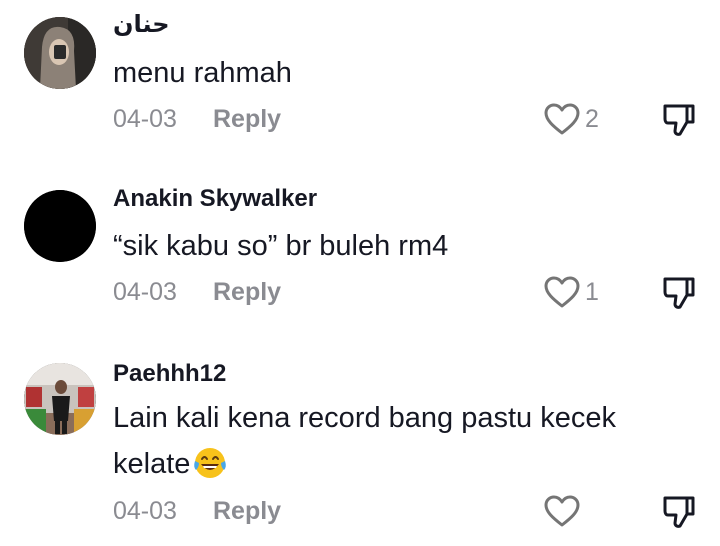 The image size is (720, 546). Describe the element at coordinates (210, 463) in the screenshot. I see `face-with-tears-of-joy-icon` at that location.